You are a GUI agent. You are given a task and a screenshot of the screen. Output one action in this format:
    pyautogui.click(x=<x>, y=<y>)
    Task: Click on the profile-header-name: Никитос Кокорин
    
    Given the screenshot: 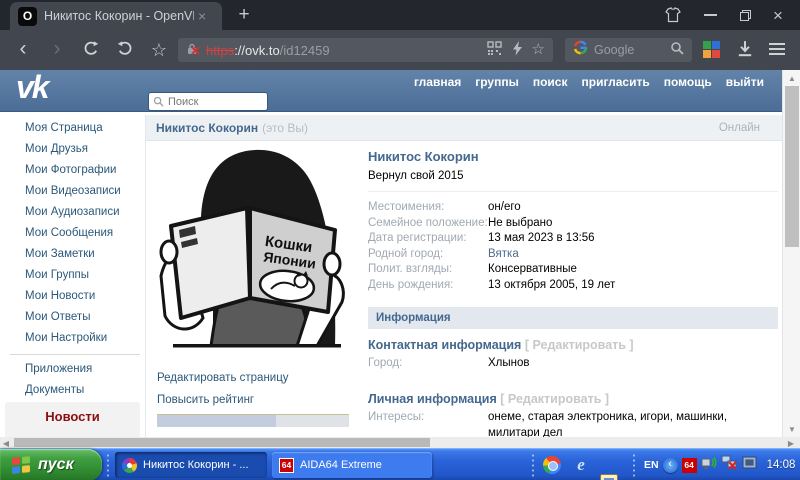 What is the action you would take?
    pyautogui.click(x=207, y=127)
    